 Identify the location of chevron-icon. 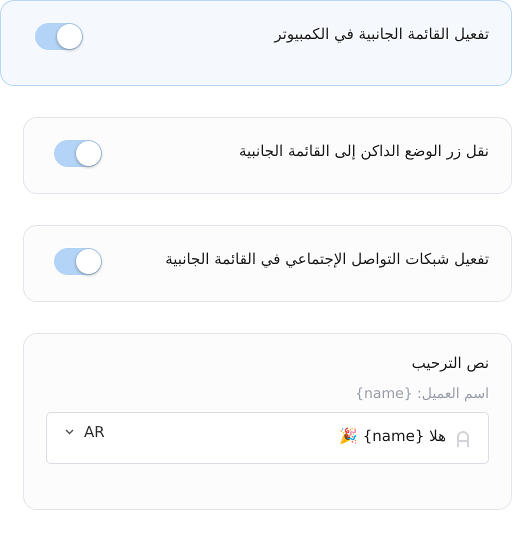
(69, 432).